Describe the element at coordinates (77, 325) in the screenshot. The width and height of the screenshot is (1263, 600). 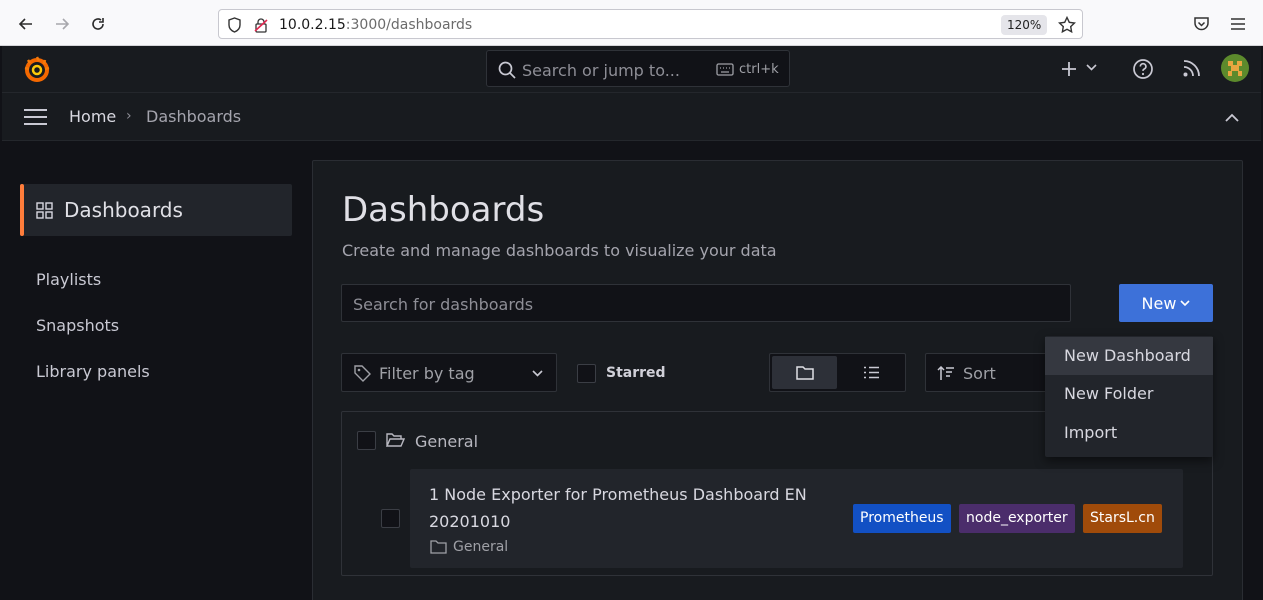
I see `sidebar-item-snapshots: Snapshots` at that location.